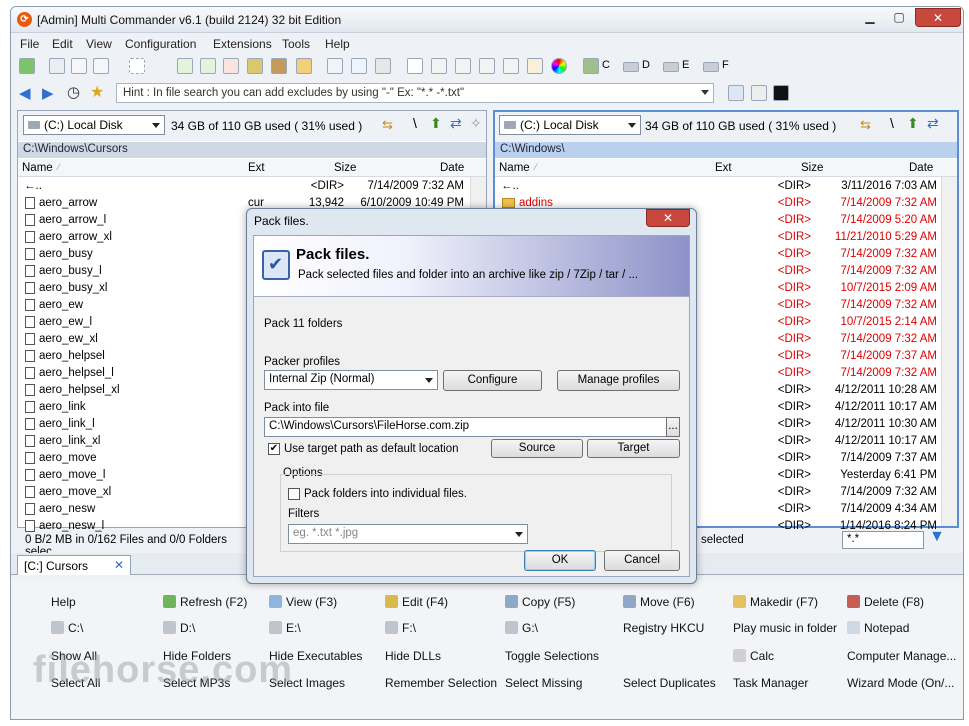 This screenshot has width=969, height=726. What do you see at coordinates (294, 494) in the screenshot?
I see `individual-files-checkbox` at bounding box center [294, 494].